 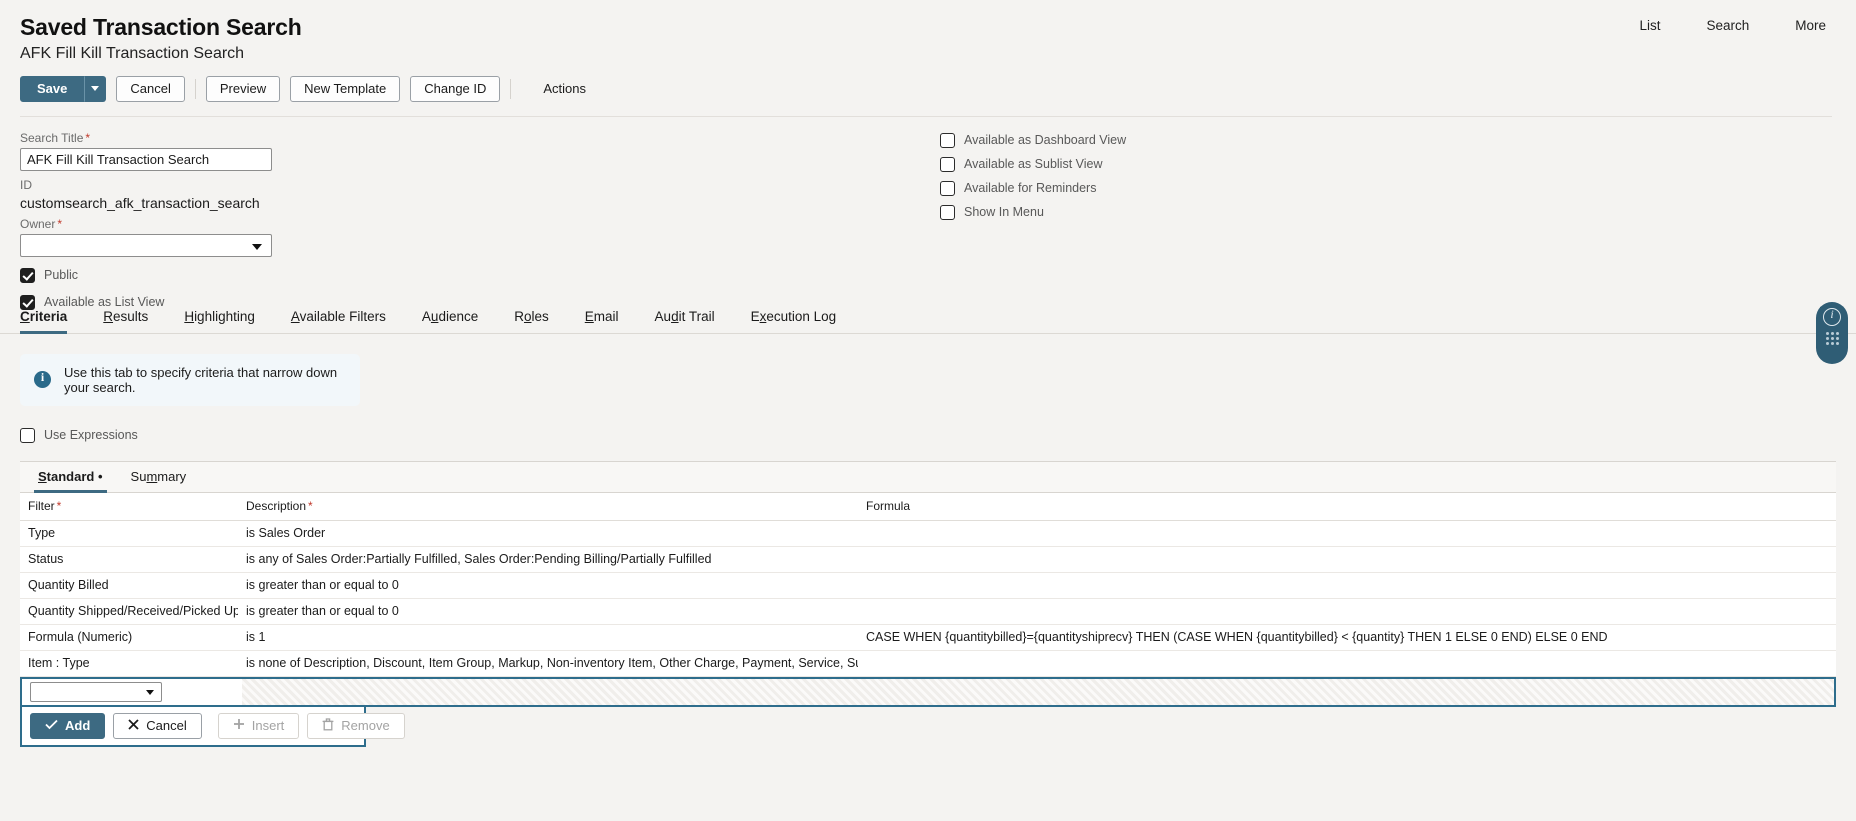 What do you see at coordinates (694, 318) in the screenshot?
I see `tab-audit-trail: Audit Trail` at bounding box center [694, 318].